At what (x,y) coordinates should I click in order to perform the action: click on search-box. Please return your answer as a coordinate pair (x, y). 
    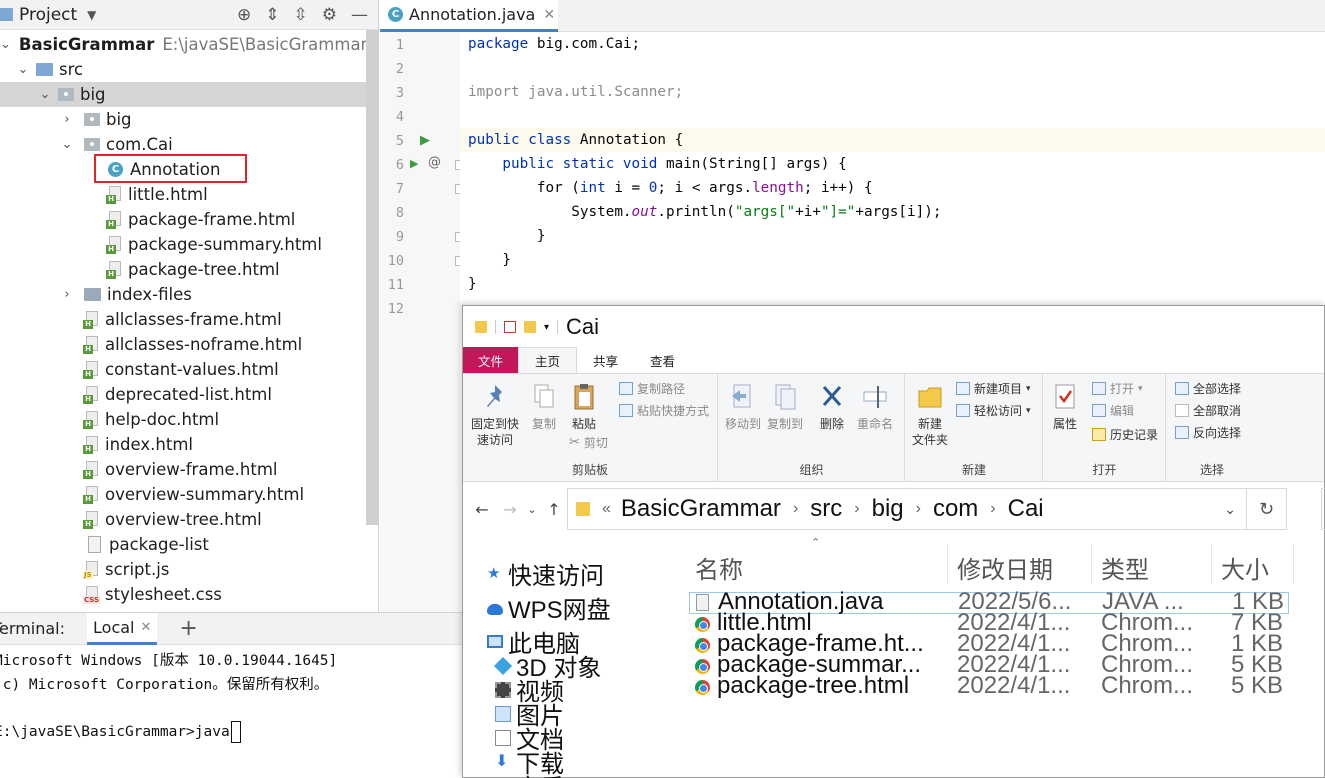
    Looking at the image, I should click on (1323, 509).